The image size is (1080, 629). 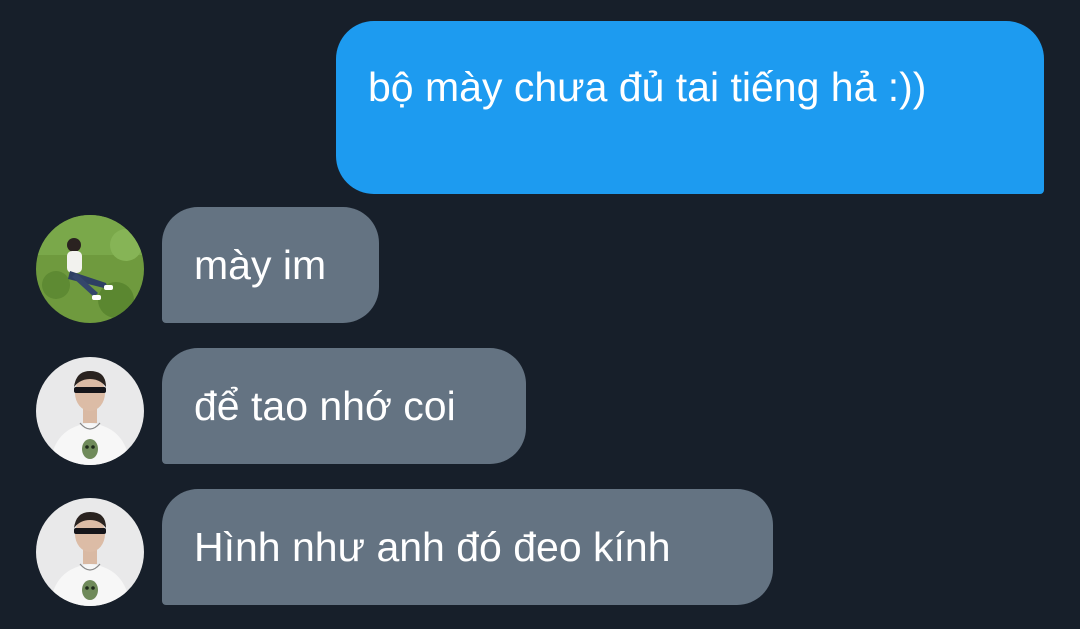 What do you see at coordinates (260, 265) in the screenshot?
I see `message-text: mày im` at bounding box center [260, 265].